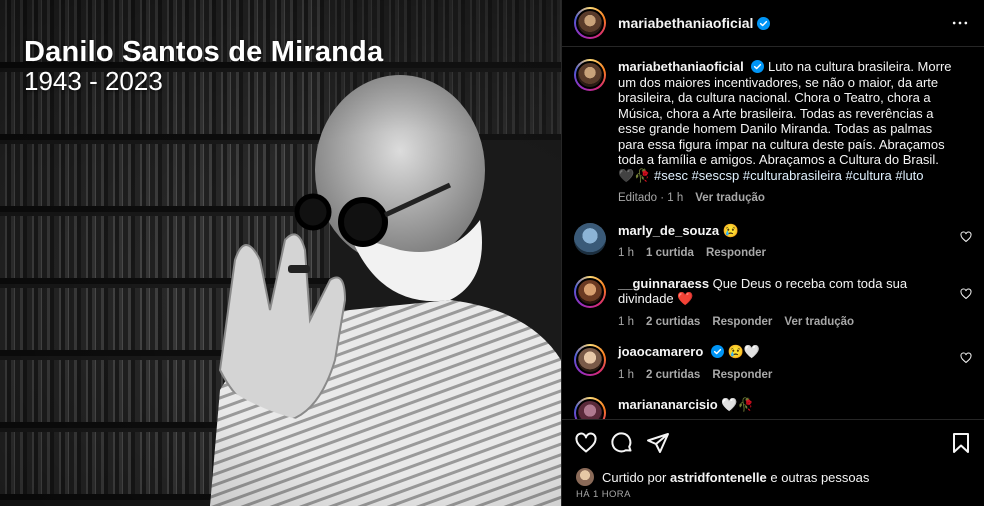 This screenshot has height=506, width=984. What do you see at coordinates (819, 477) in the screenshot?
I see `liked-by-suffix: e outras pessoas` at bounding box center [819, 477].